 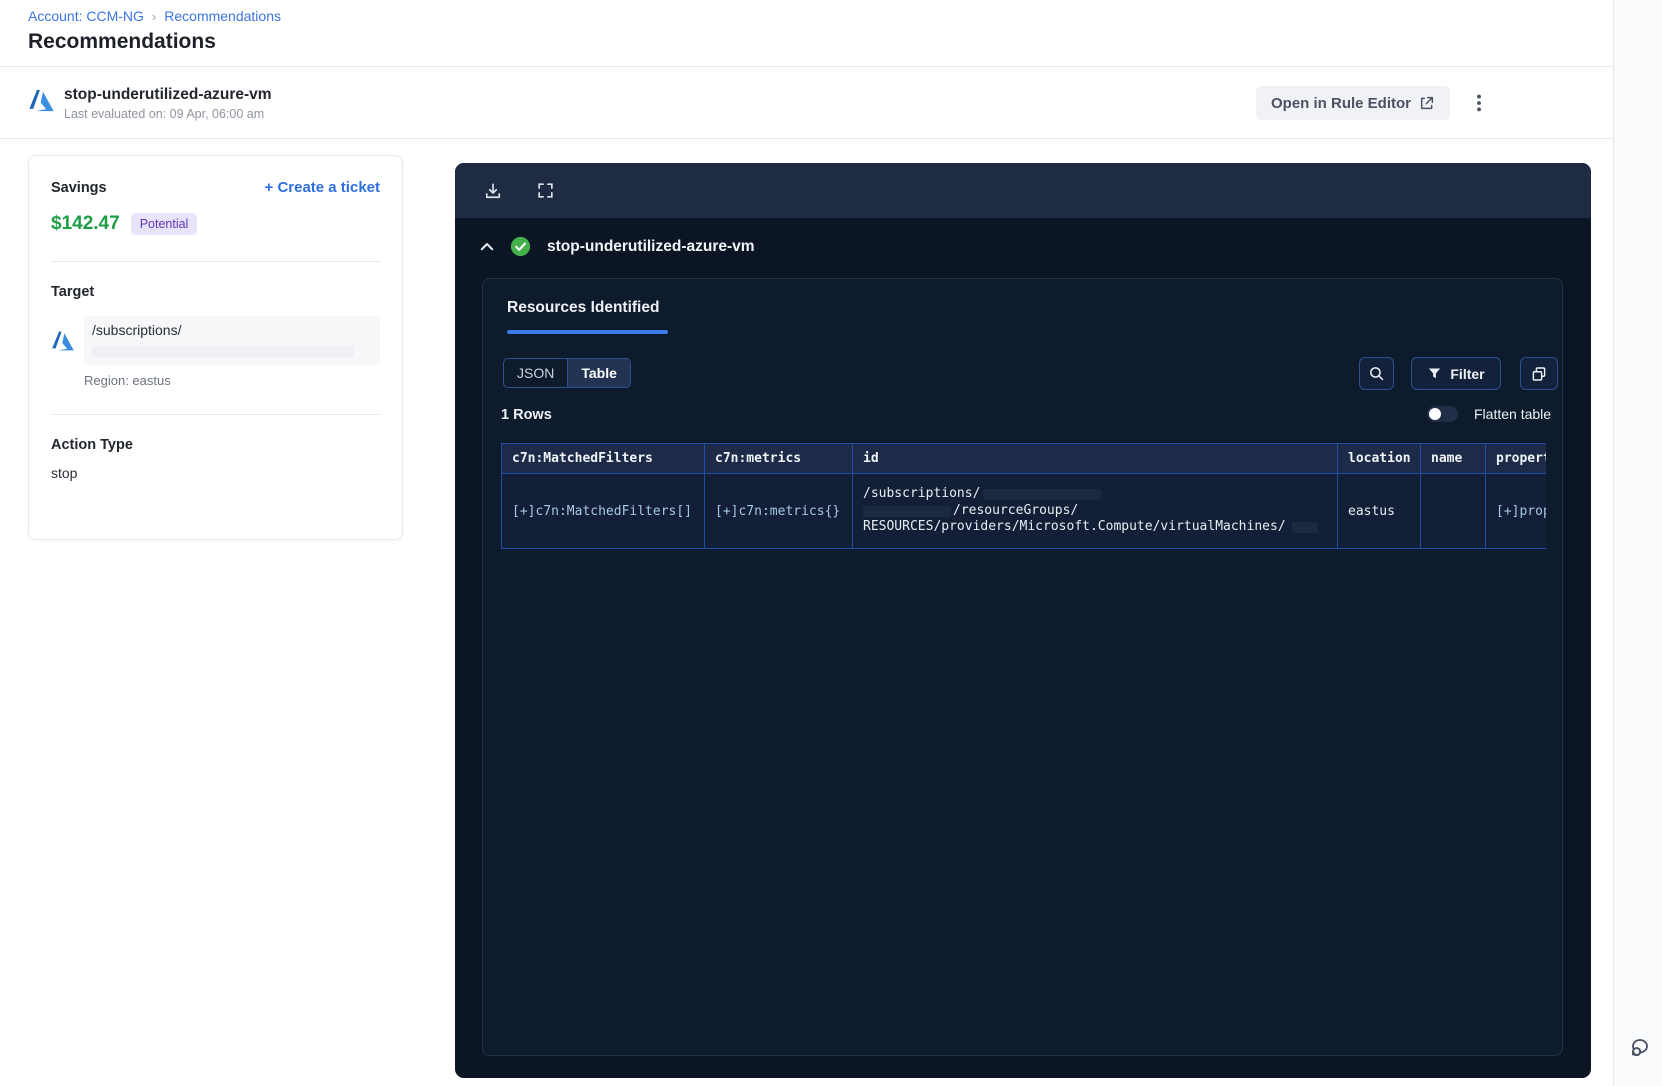 I want to click on savings-label: Savings, so click(x=79, y=187).